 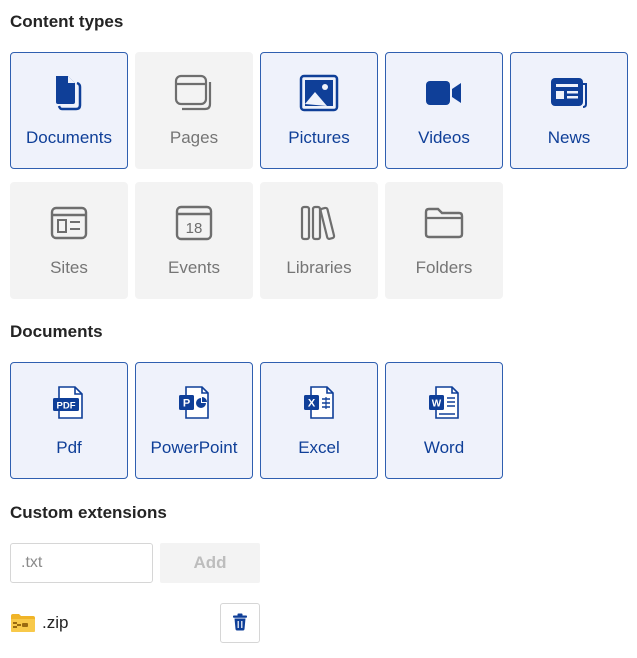 I want to click on delete-extension-button, so click(x=240, y=623).